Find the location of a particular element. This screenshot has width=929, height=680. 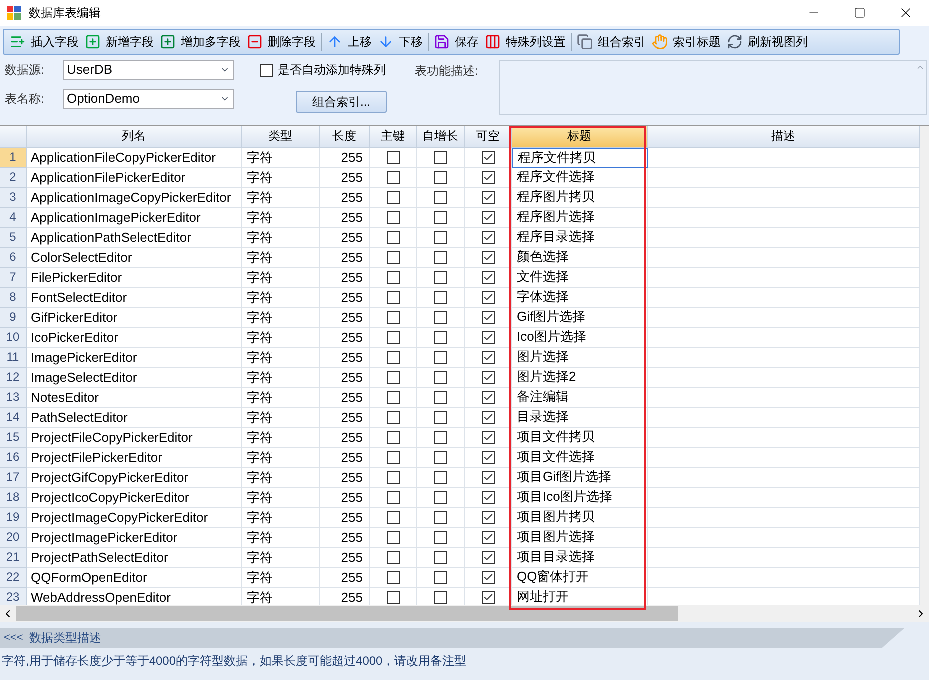

toolbar-button: 刷新视图列 is located at coordinates (767, 42).